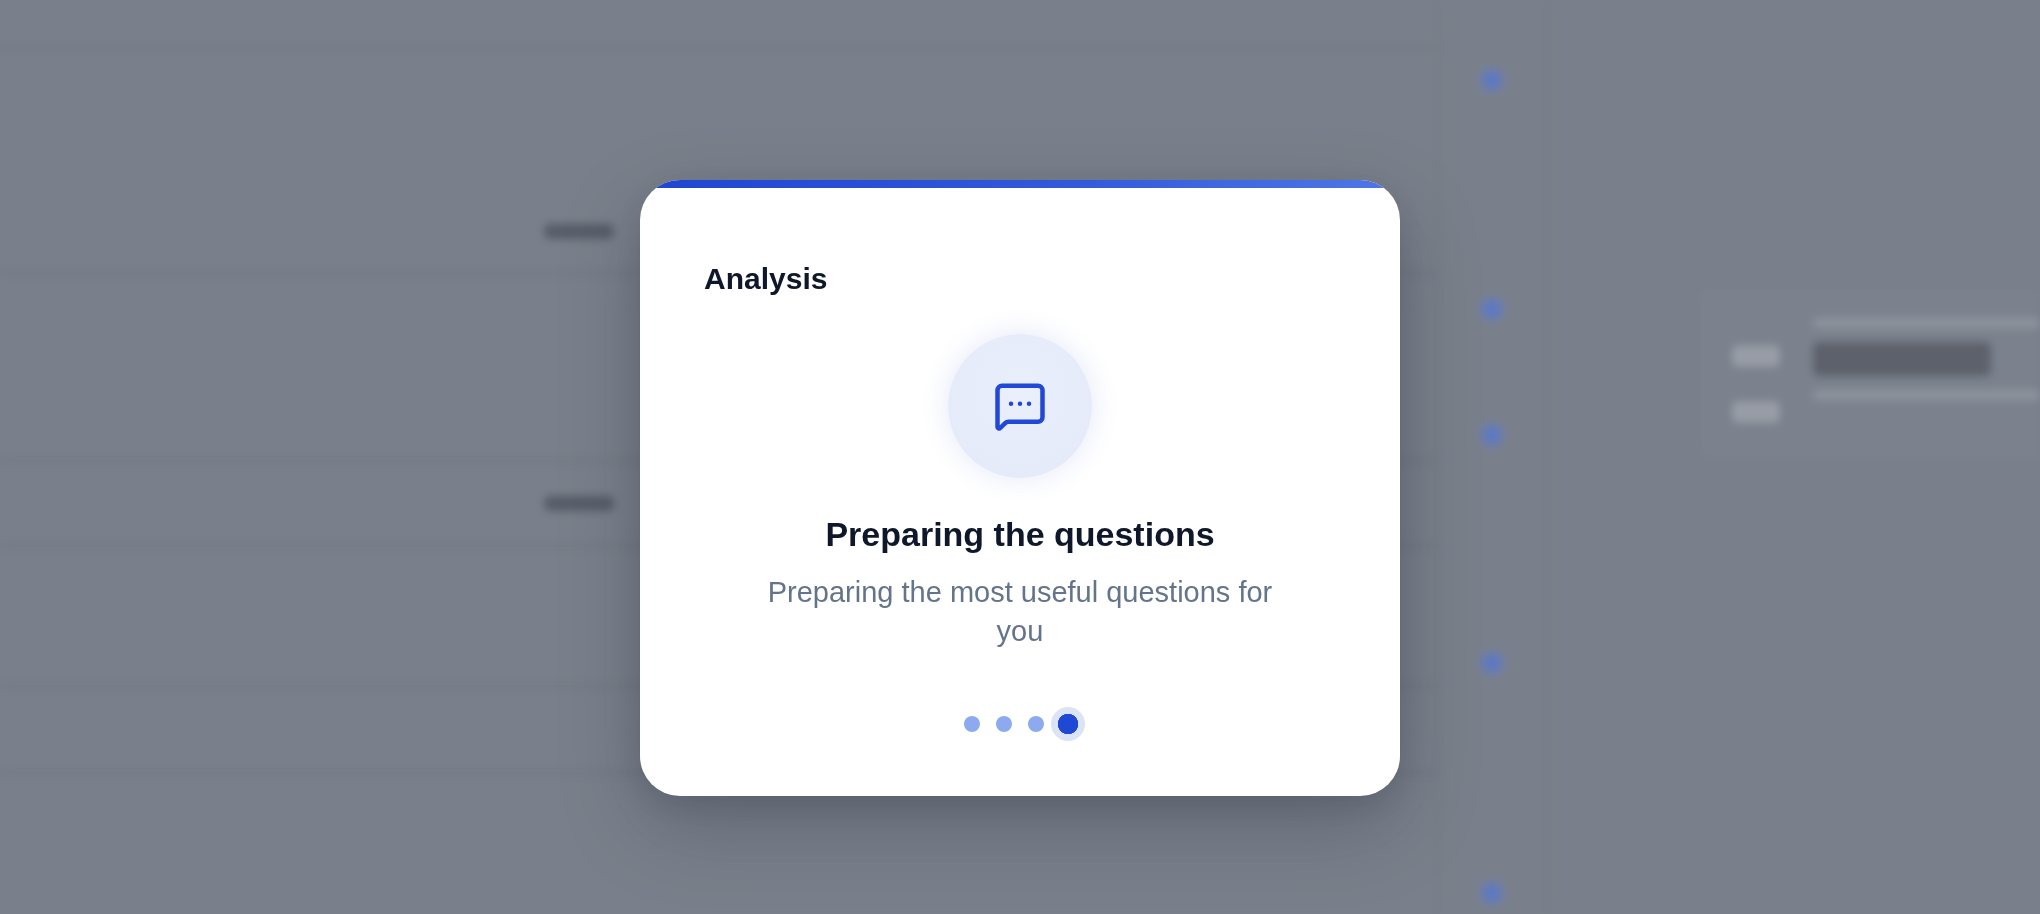 This screenshot has width=2040, height=914. Describe the element at coordinates (1020, 612) in the screenshot. I see `status-description: Preparing the most useful questions for you` at that location.